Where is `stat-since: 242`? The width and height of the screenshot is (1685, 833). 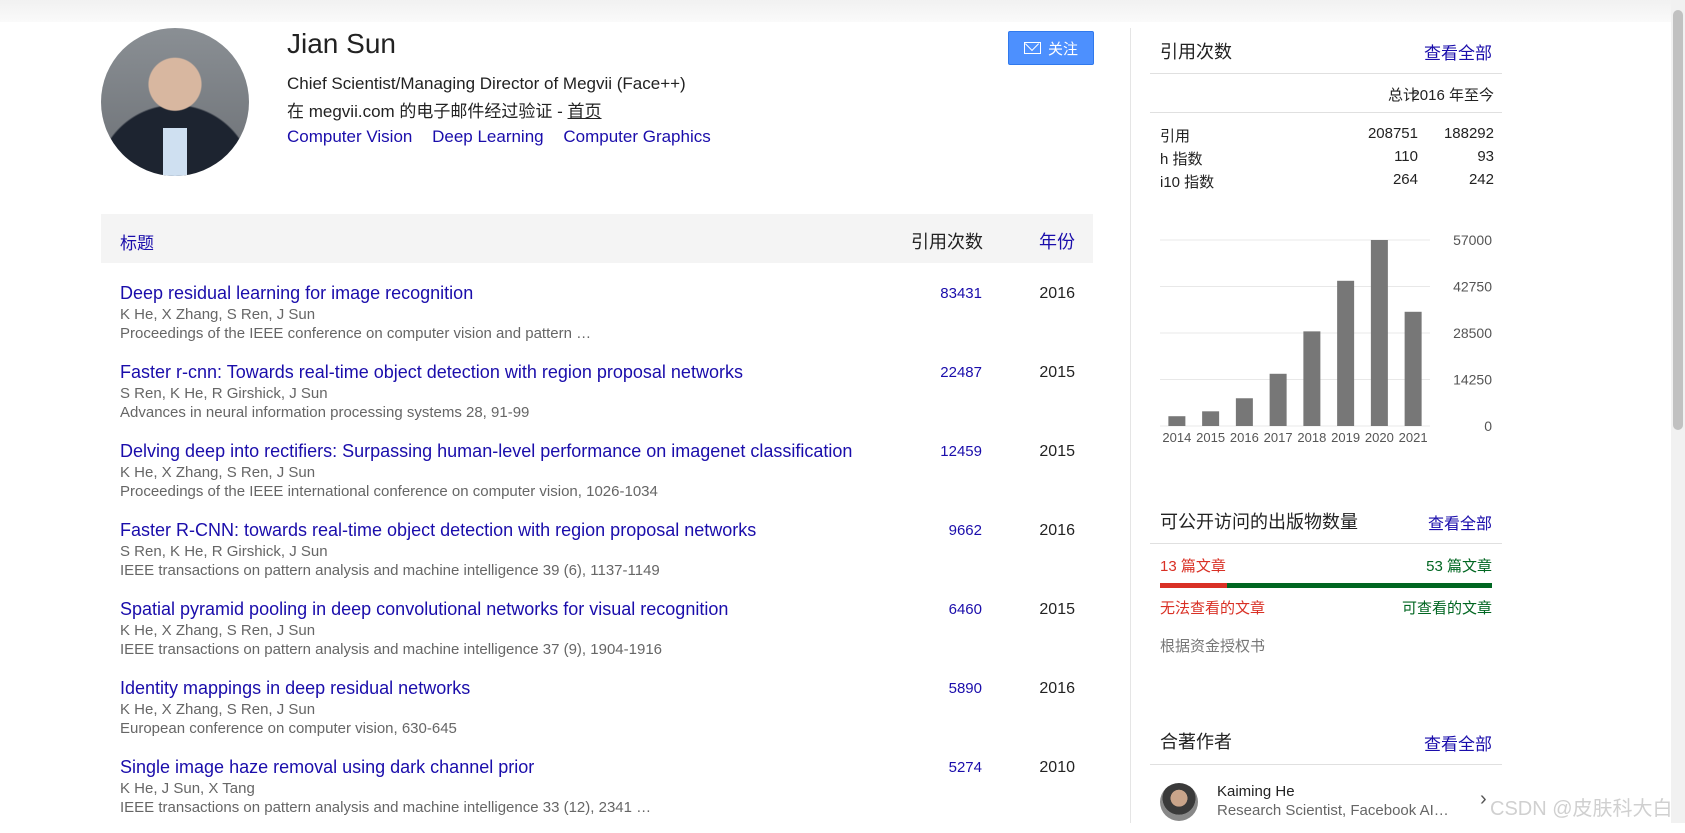 stat-since: 242 is located at coordinates (1481, 179).